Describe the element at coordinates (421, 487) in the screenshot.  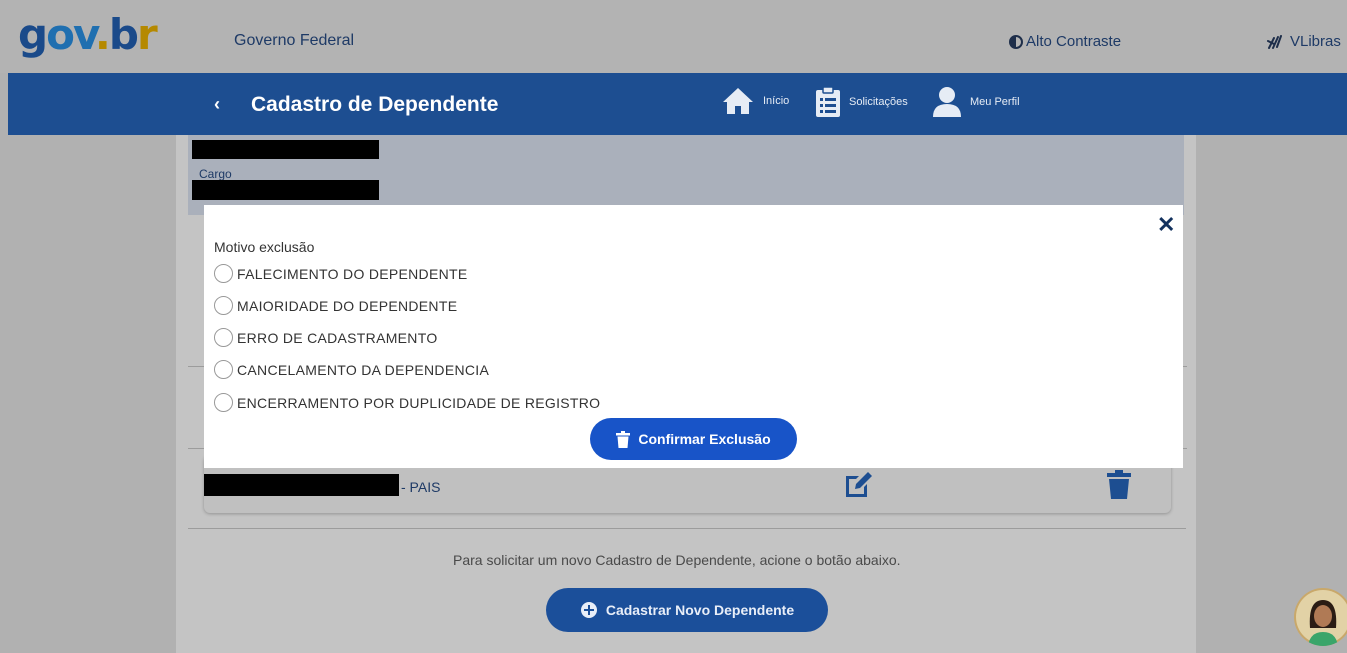
I see `dependent-relation: - PAIS` at that location.